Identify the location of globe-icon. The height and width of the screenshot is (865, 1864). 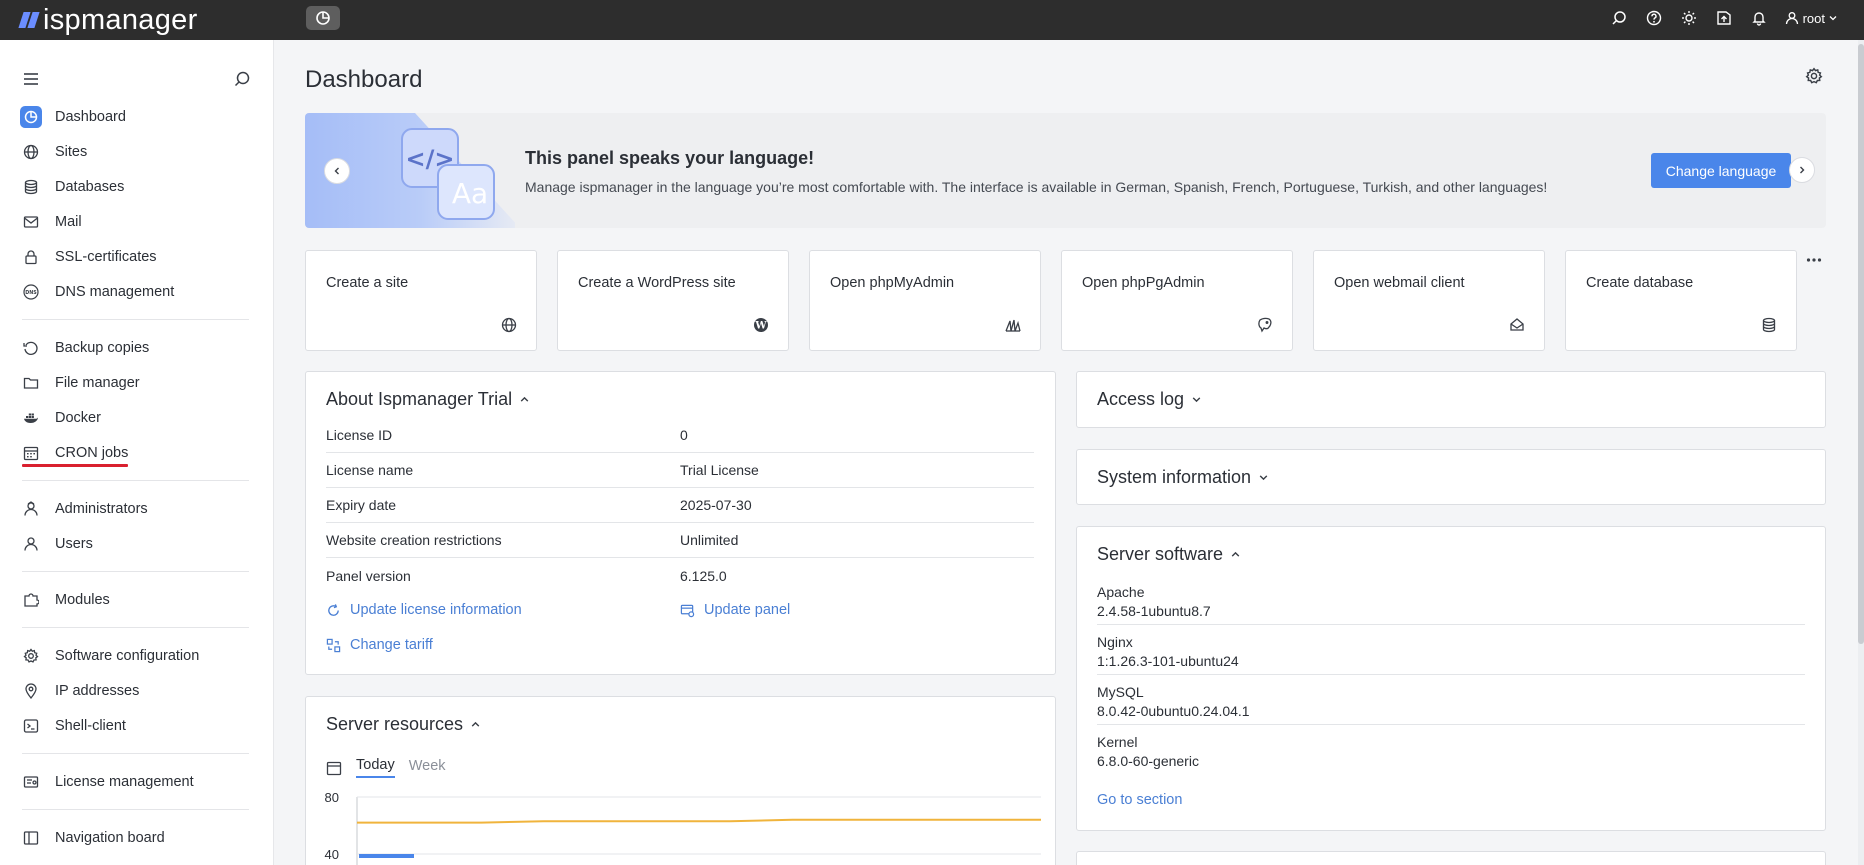
(31, 152).